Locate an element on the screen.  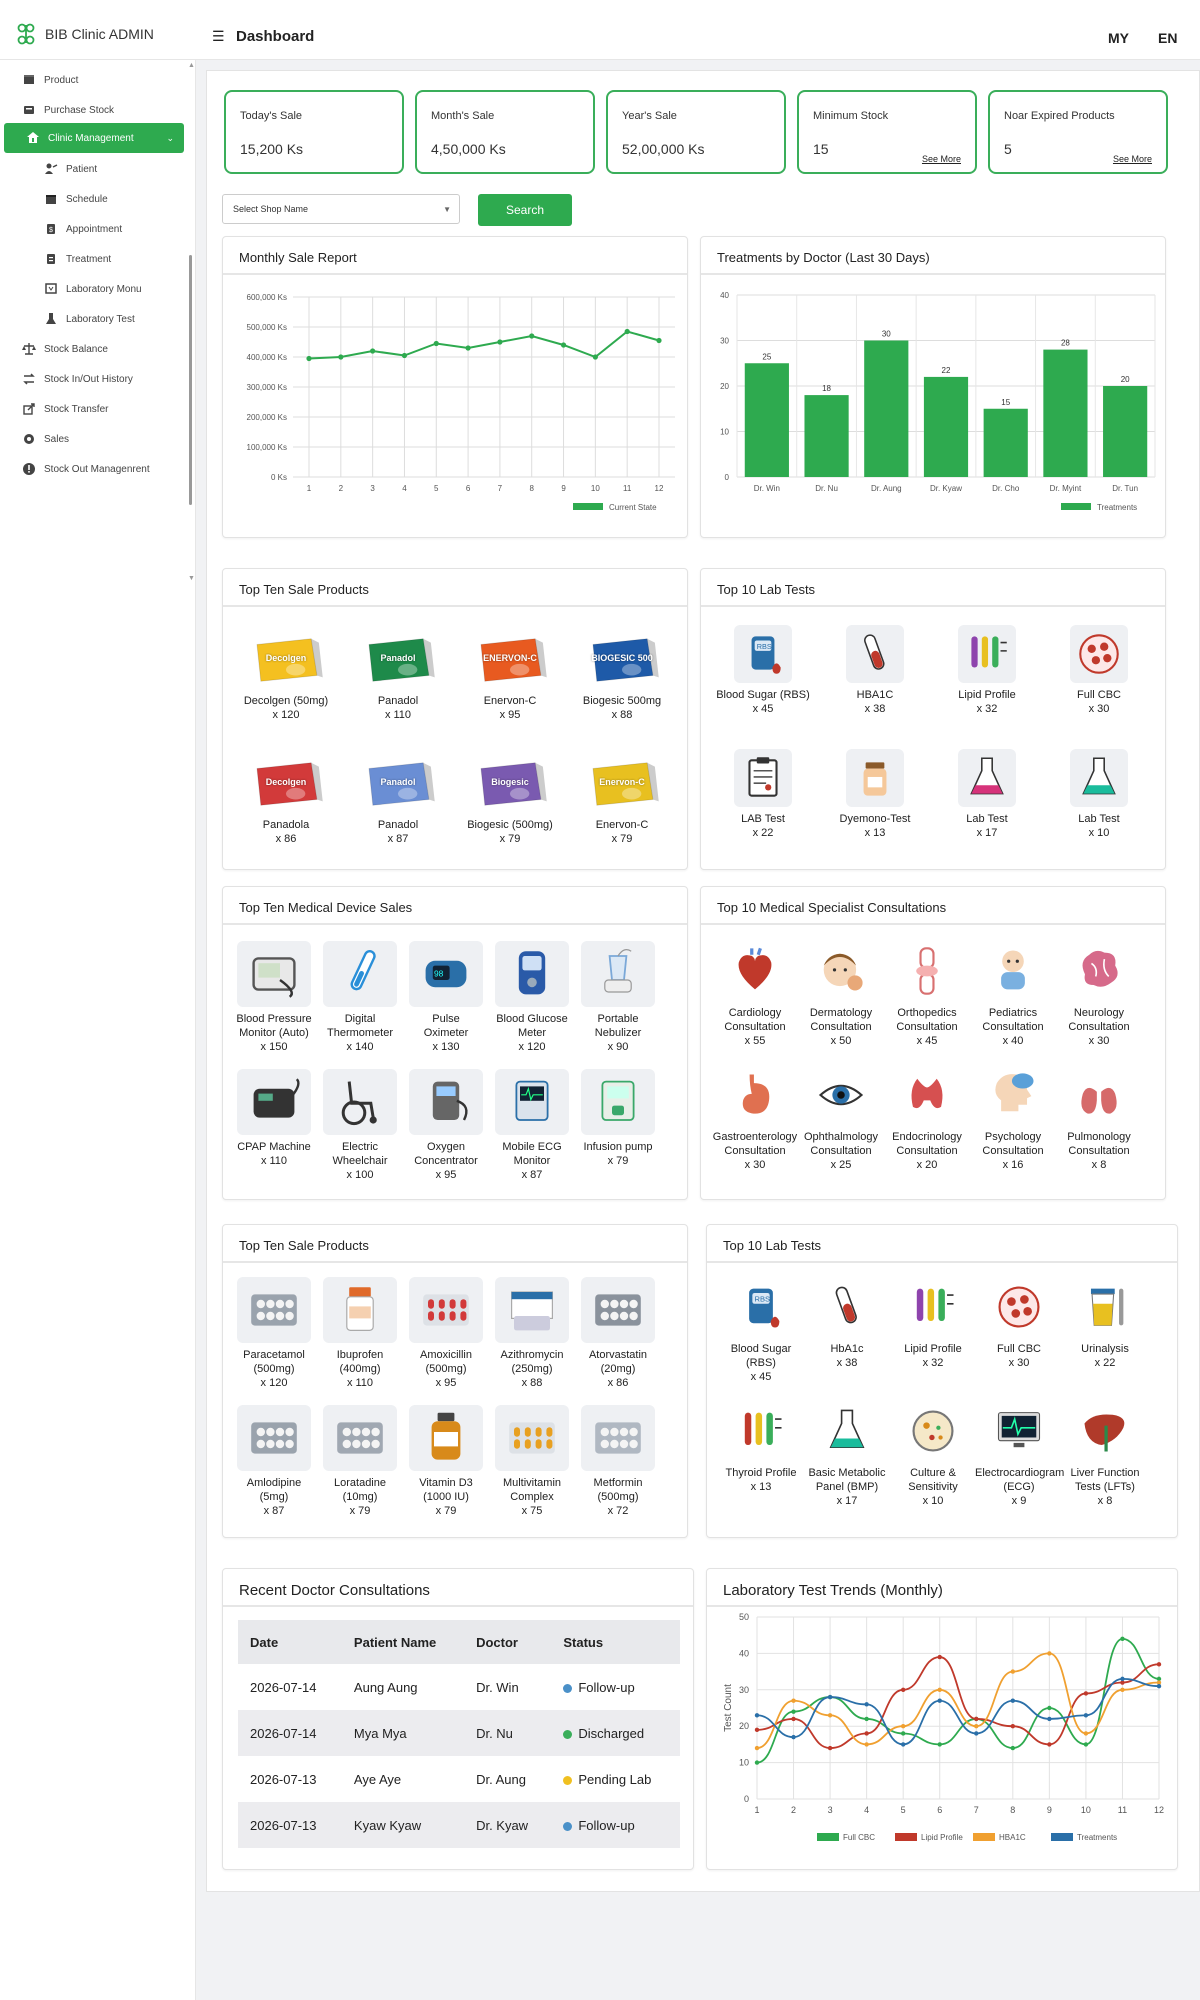
device-tile-infusion-pump: Infusion pump x 79 is located at coordinates (618, 1118).